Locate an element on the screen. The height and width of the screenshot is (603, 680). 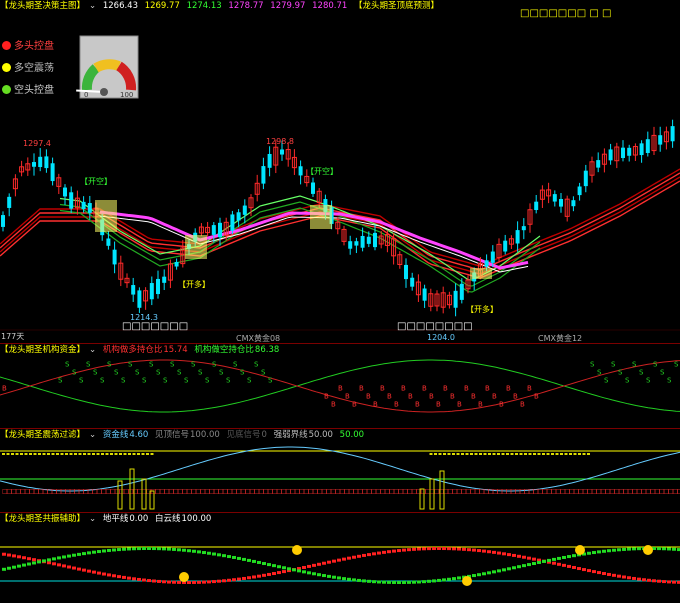
gauge-min-label: 0 is located at coordinates (86, 95).